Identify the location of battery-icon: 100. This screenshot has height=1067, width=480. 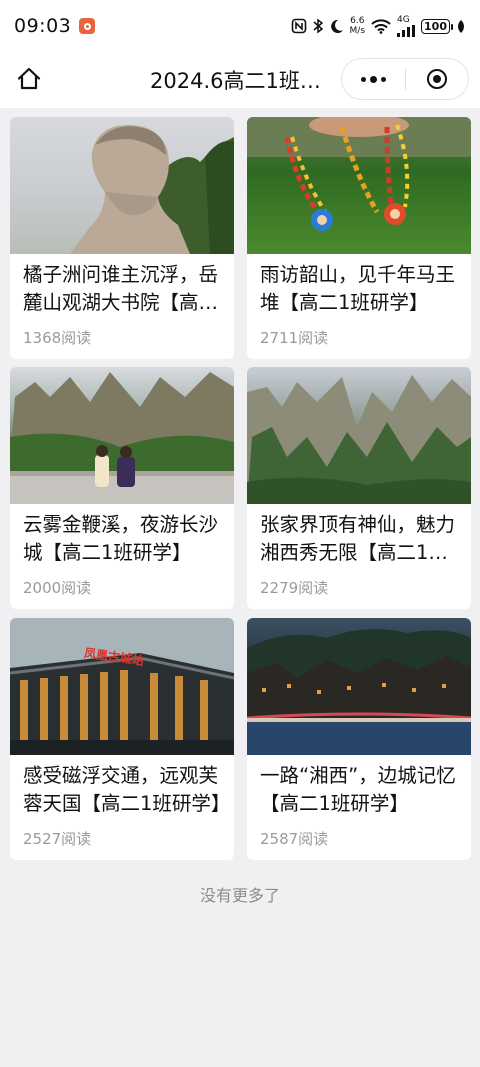
(437, 26).